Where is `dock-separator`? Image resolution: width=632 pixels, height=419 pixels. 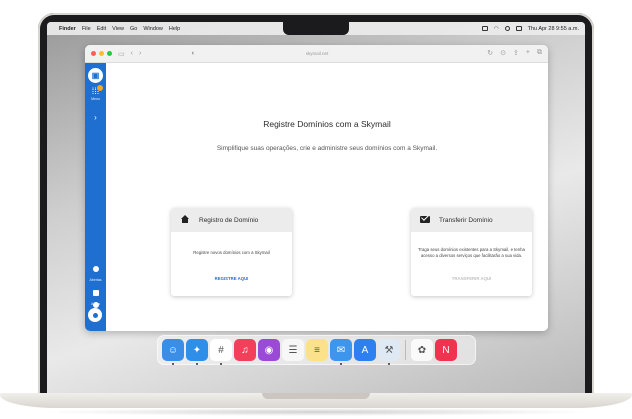
dock-separator is located at coordinates (405, 350).